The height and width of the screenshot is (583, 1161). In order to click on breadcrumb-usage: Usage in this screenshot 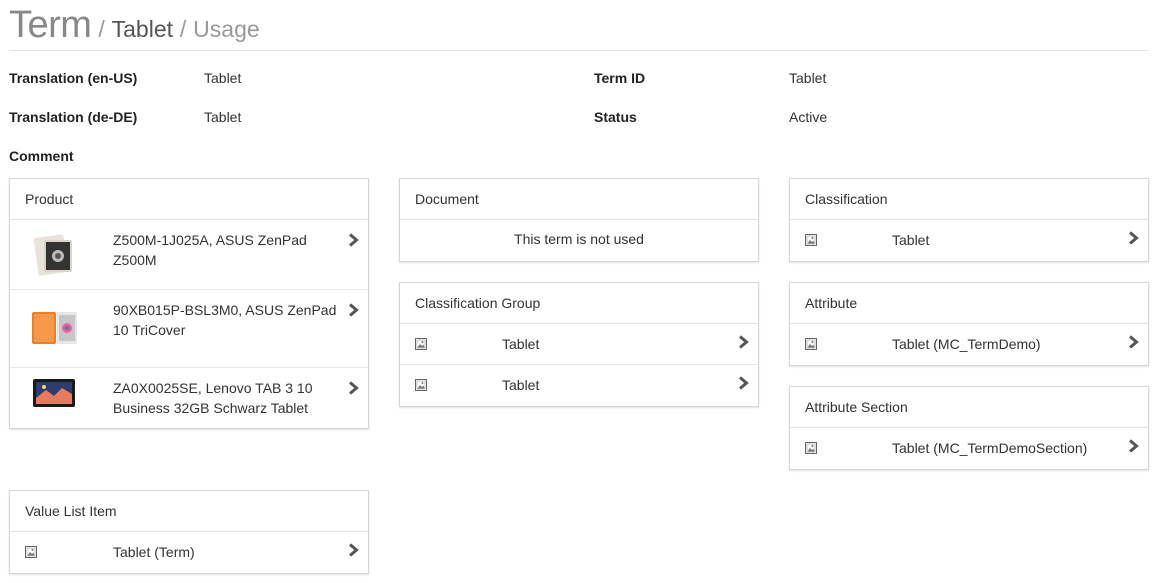, I will do `click(226, 29)`.